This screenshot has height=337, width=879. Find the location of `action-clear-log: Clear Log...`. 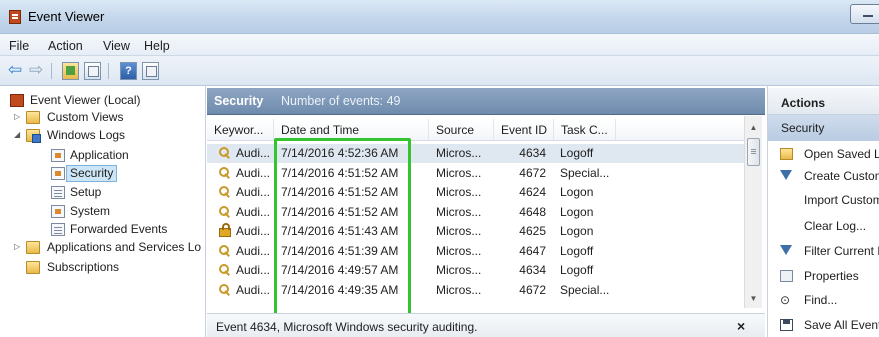

action-clear-log: Clear Log... is located at coordinates (823, 226).